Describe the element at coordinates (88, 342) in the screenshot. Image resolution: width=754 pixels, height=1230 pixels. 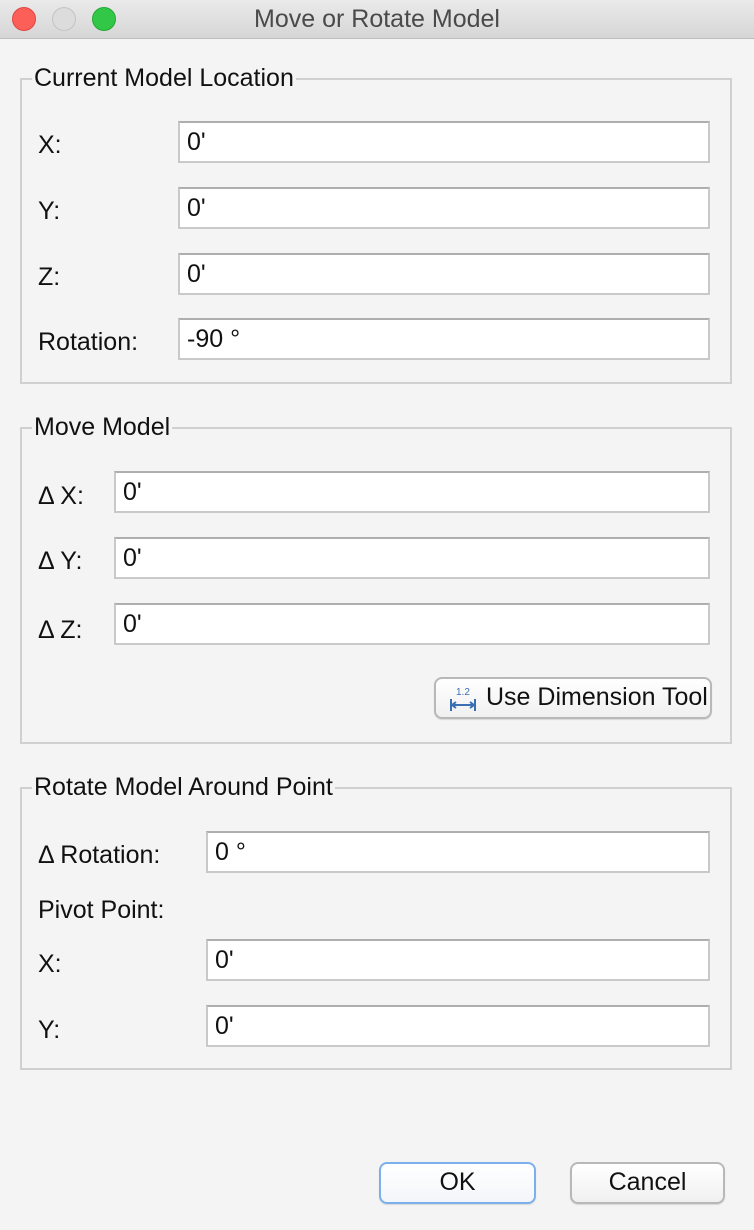
I see `rotation-label: Rotation:` at that location.